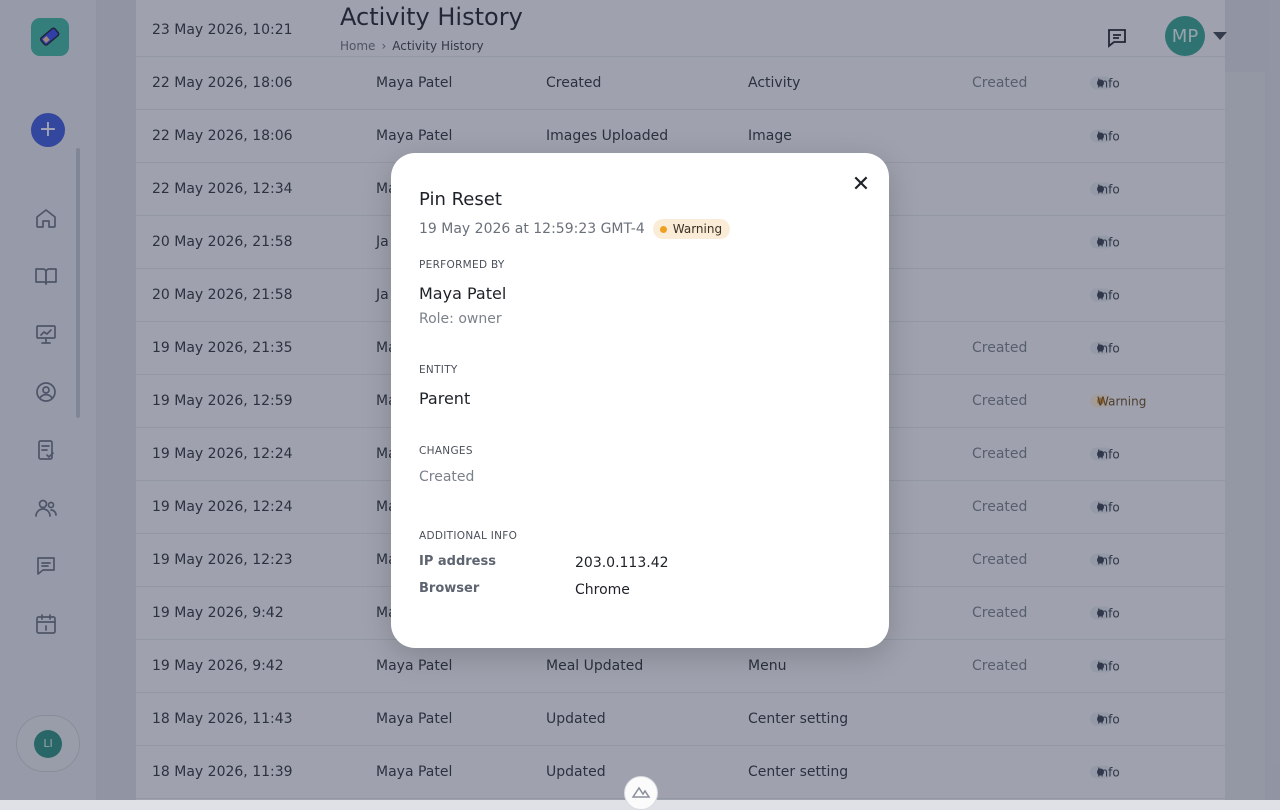 This screenshot has height=810, width=1280. Describe the element at coordinates (861, 184) in the screenshot. I see `close-icon: ✕` at that location.